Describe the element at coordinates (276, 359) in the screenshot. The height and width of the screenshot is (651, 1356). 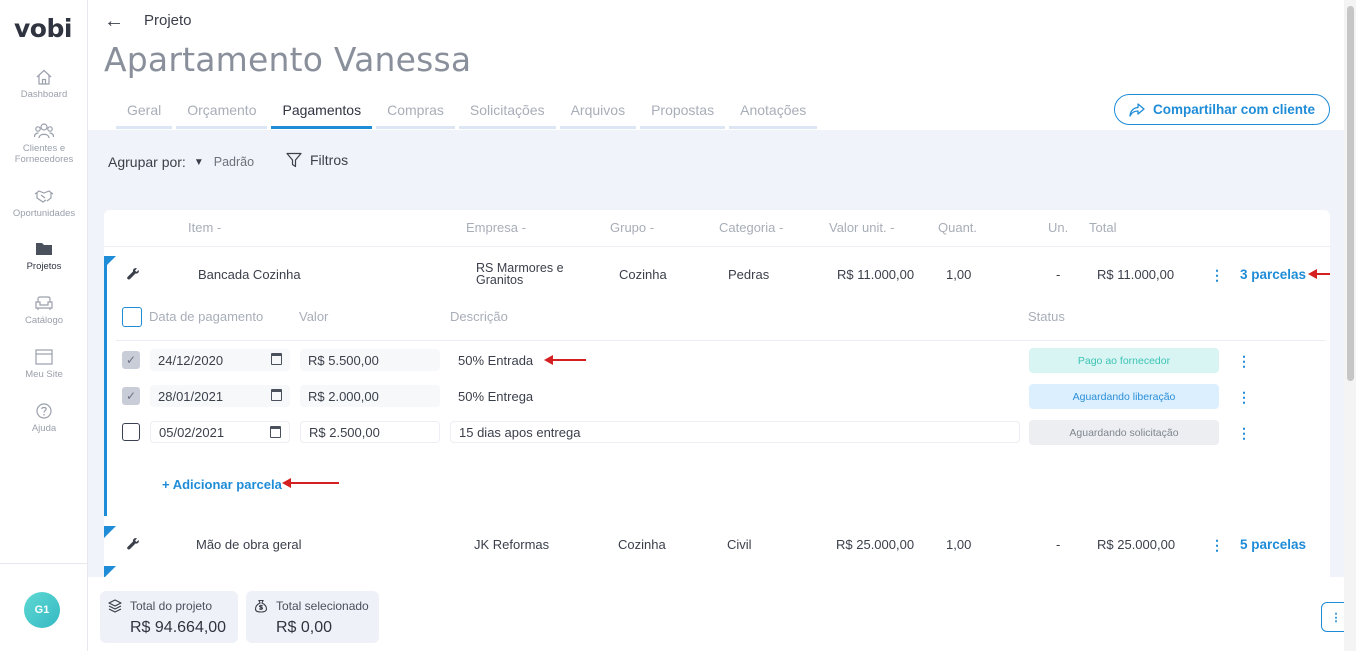
I see `calendar-icon` at that location.